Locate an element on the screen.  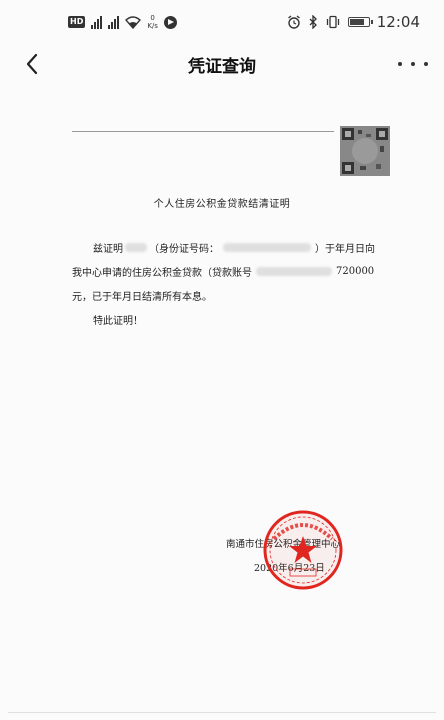
signal-2g-icon is located at coordinates (97, 22).